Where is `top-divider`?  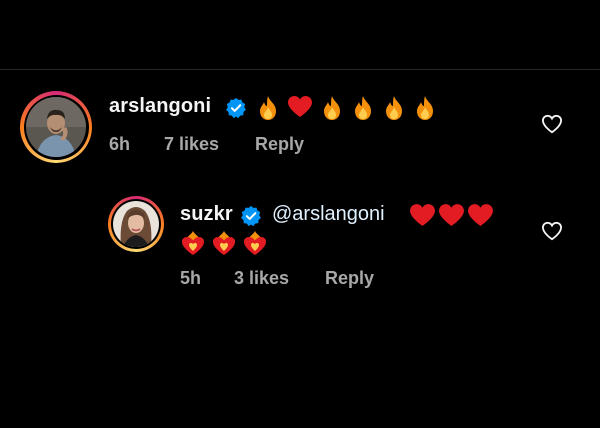
top-divider is located at coordinates (300, 69).